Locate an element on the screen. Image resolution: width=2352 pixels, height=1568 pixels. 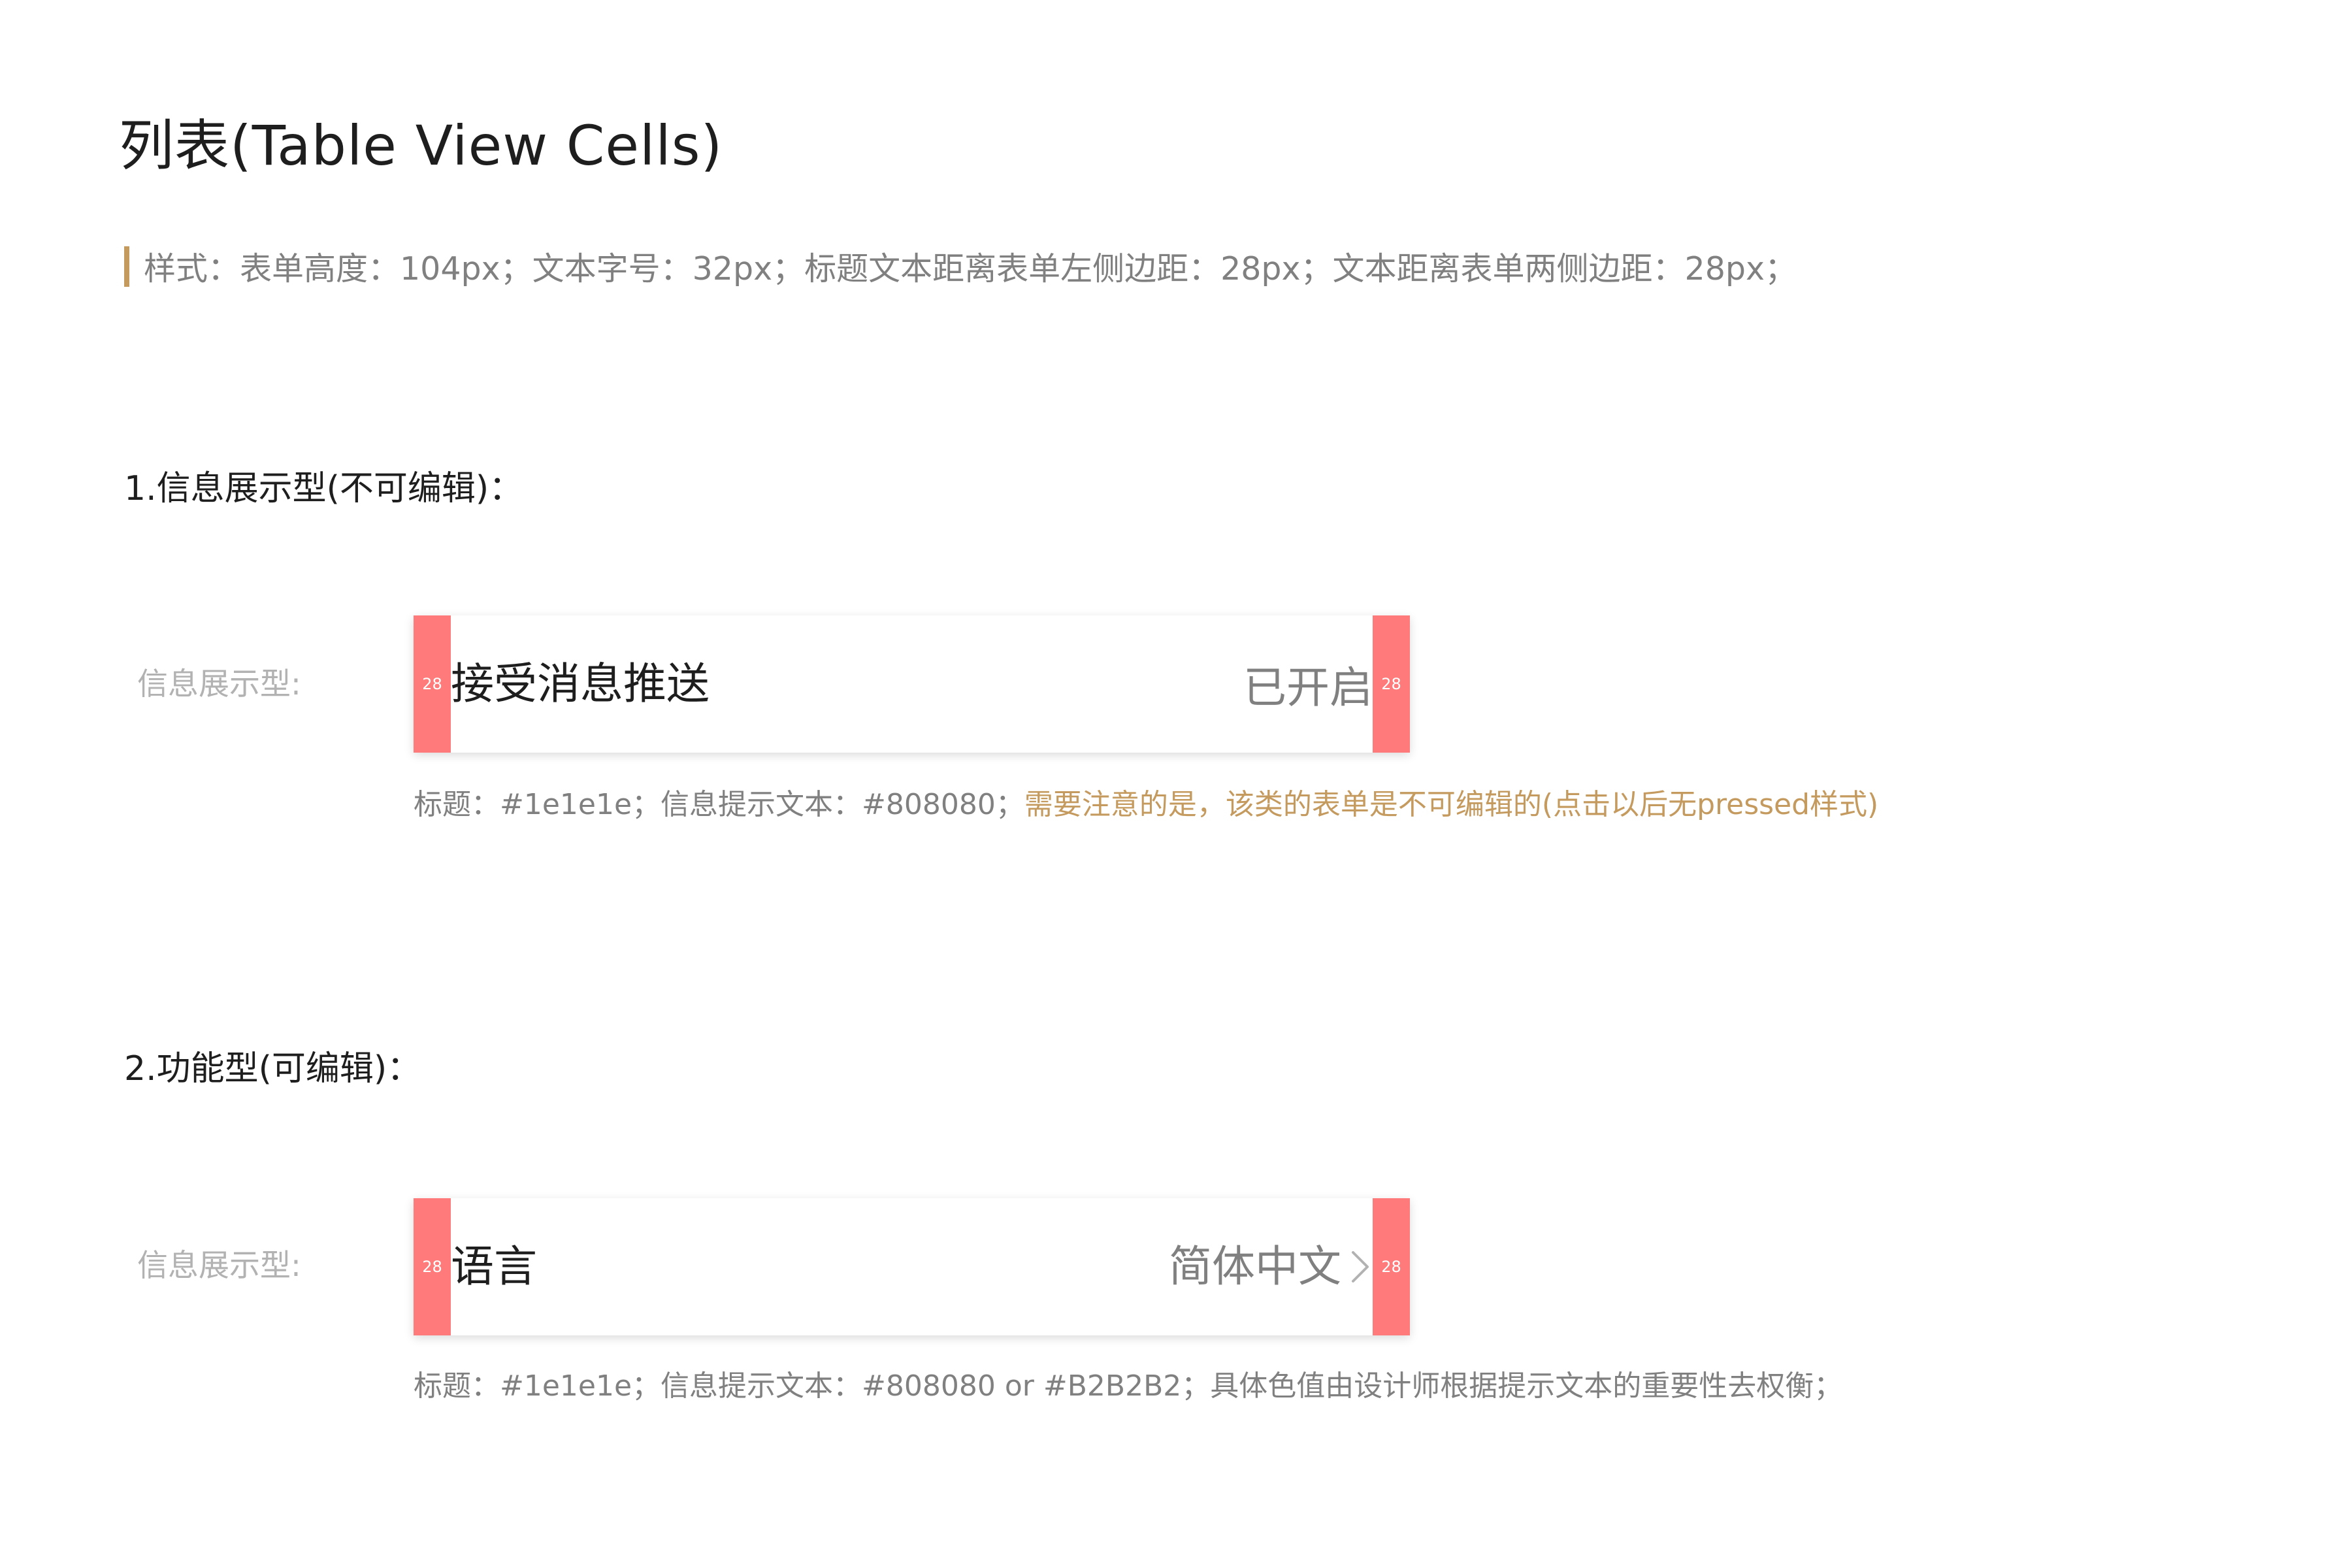
table-view-cell-push-notifications: 28 接受消息推送 已开启 28 is located at coordinates (912, 684).